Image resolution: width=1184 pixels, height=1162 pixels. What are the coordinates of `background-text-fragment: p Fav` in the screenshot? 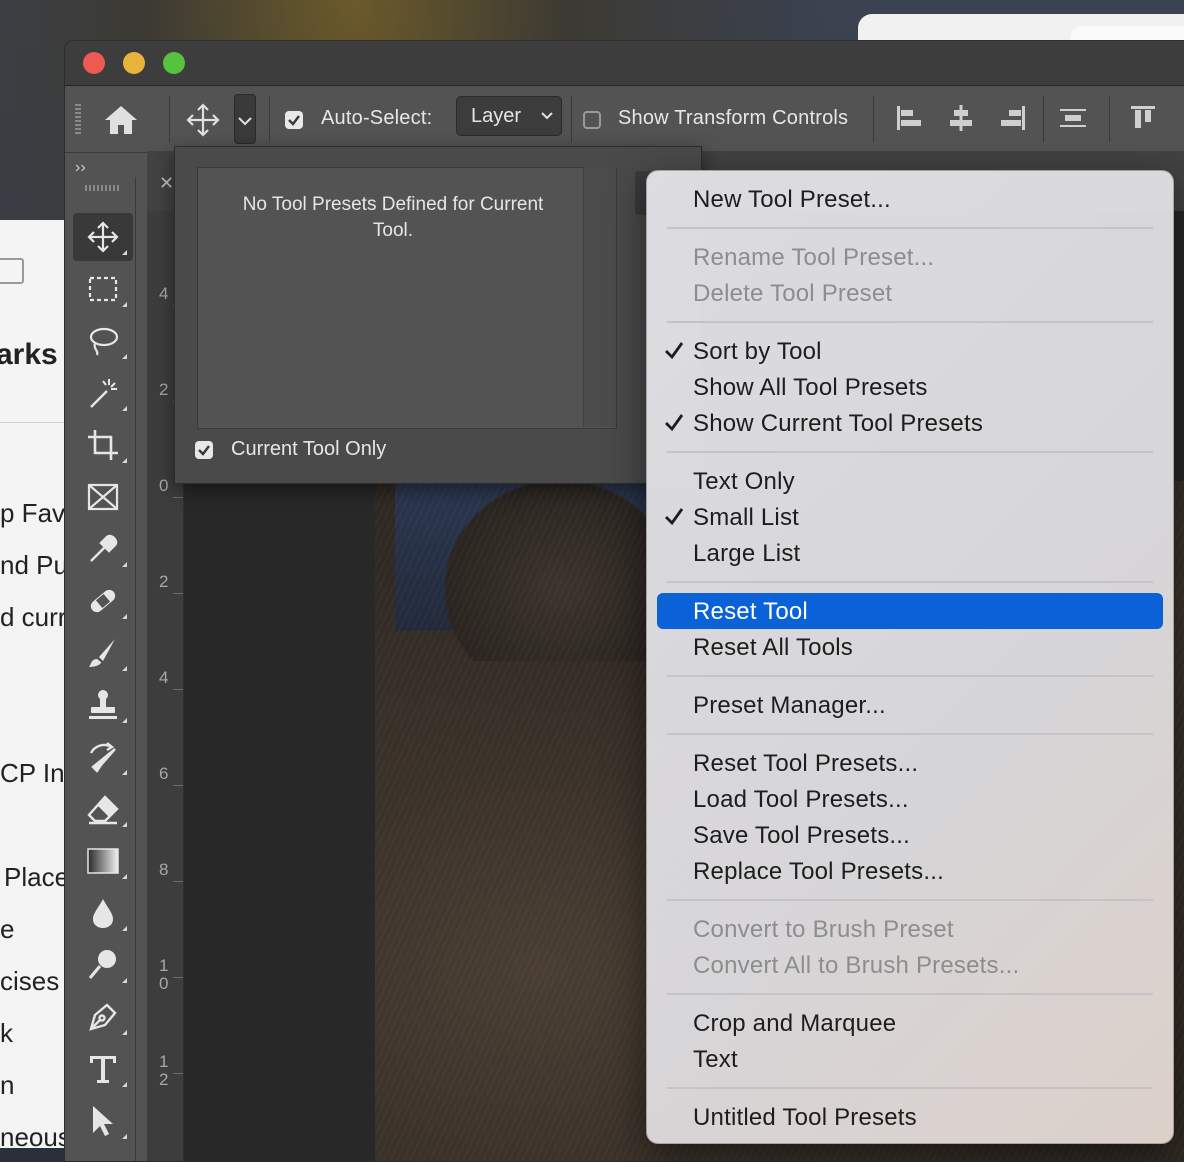 It's located at (33, 513).